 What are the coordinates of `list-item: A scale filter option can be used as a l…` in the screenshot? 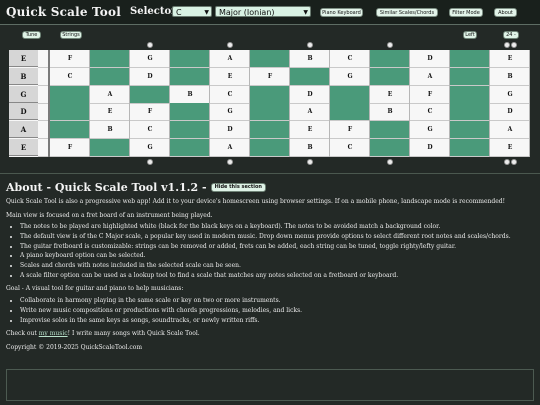 It's located at (277, 276).